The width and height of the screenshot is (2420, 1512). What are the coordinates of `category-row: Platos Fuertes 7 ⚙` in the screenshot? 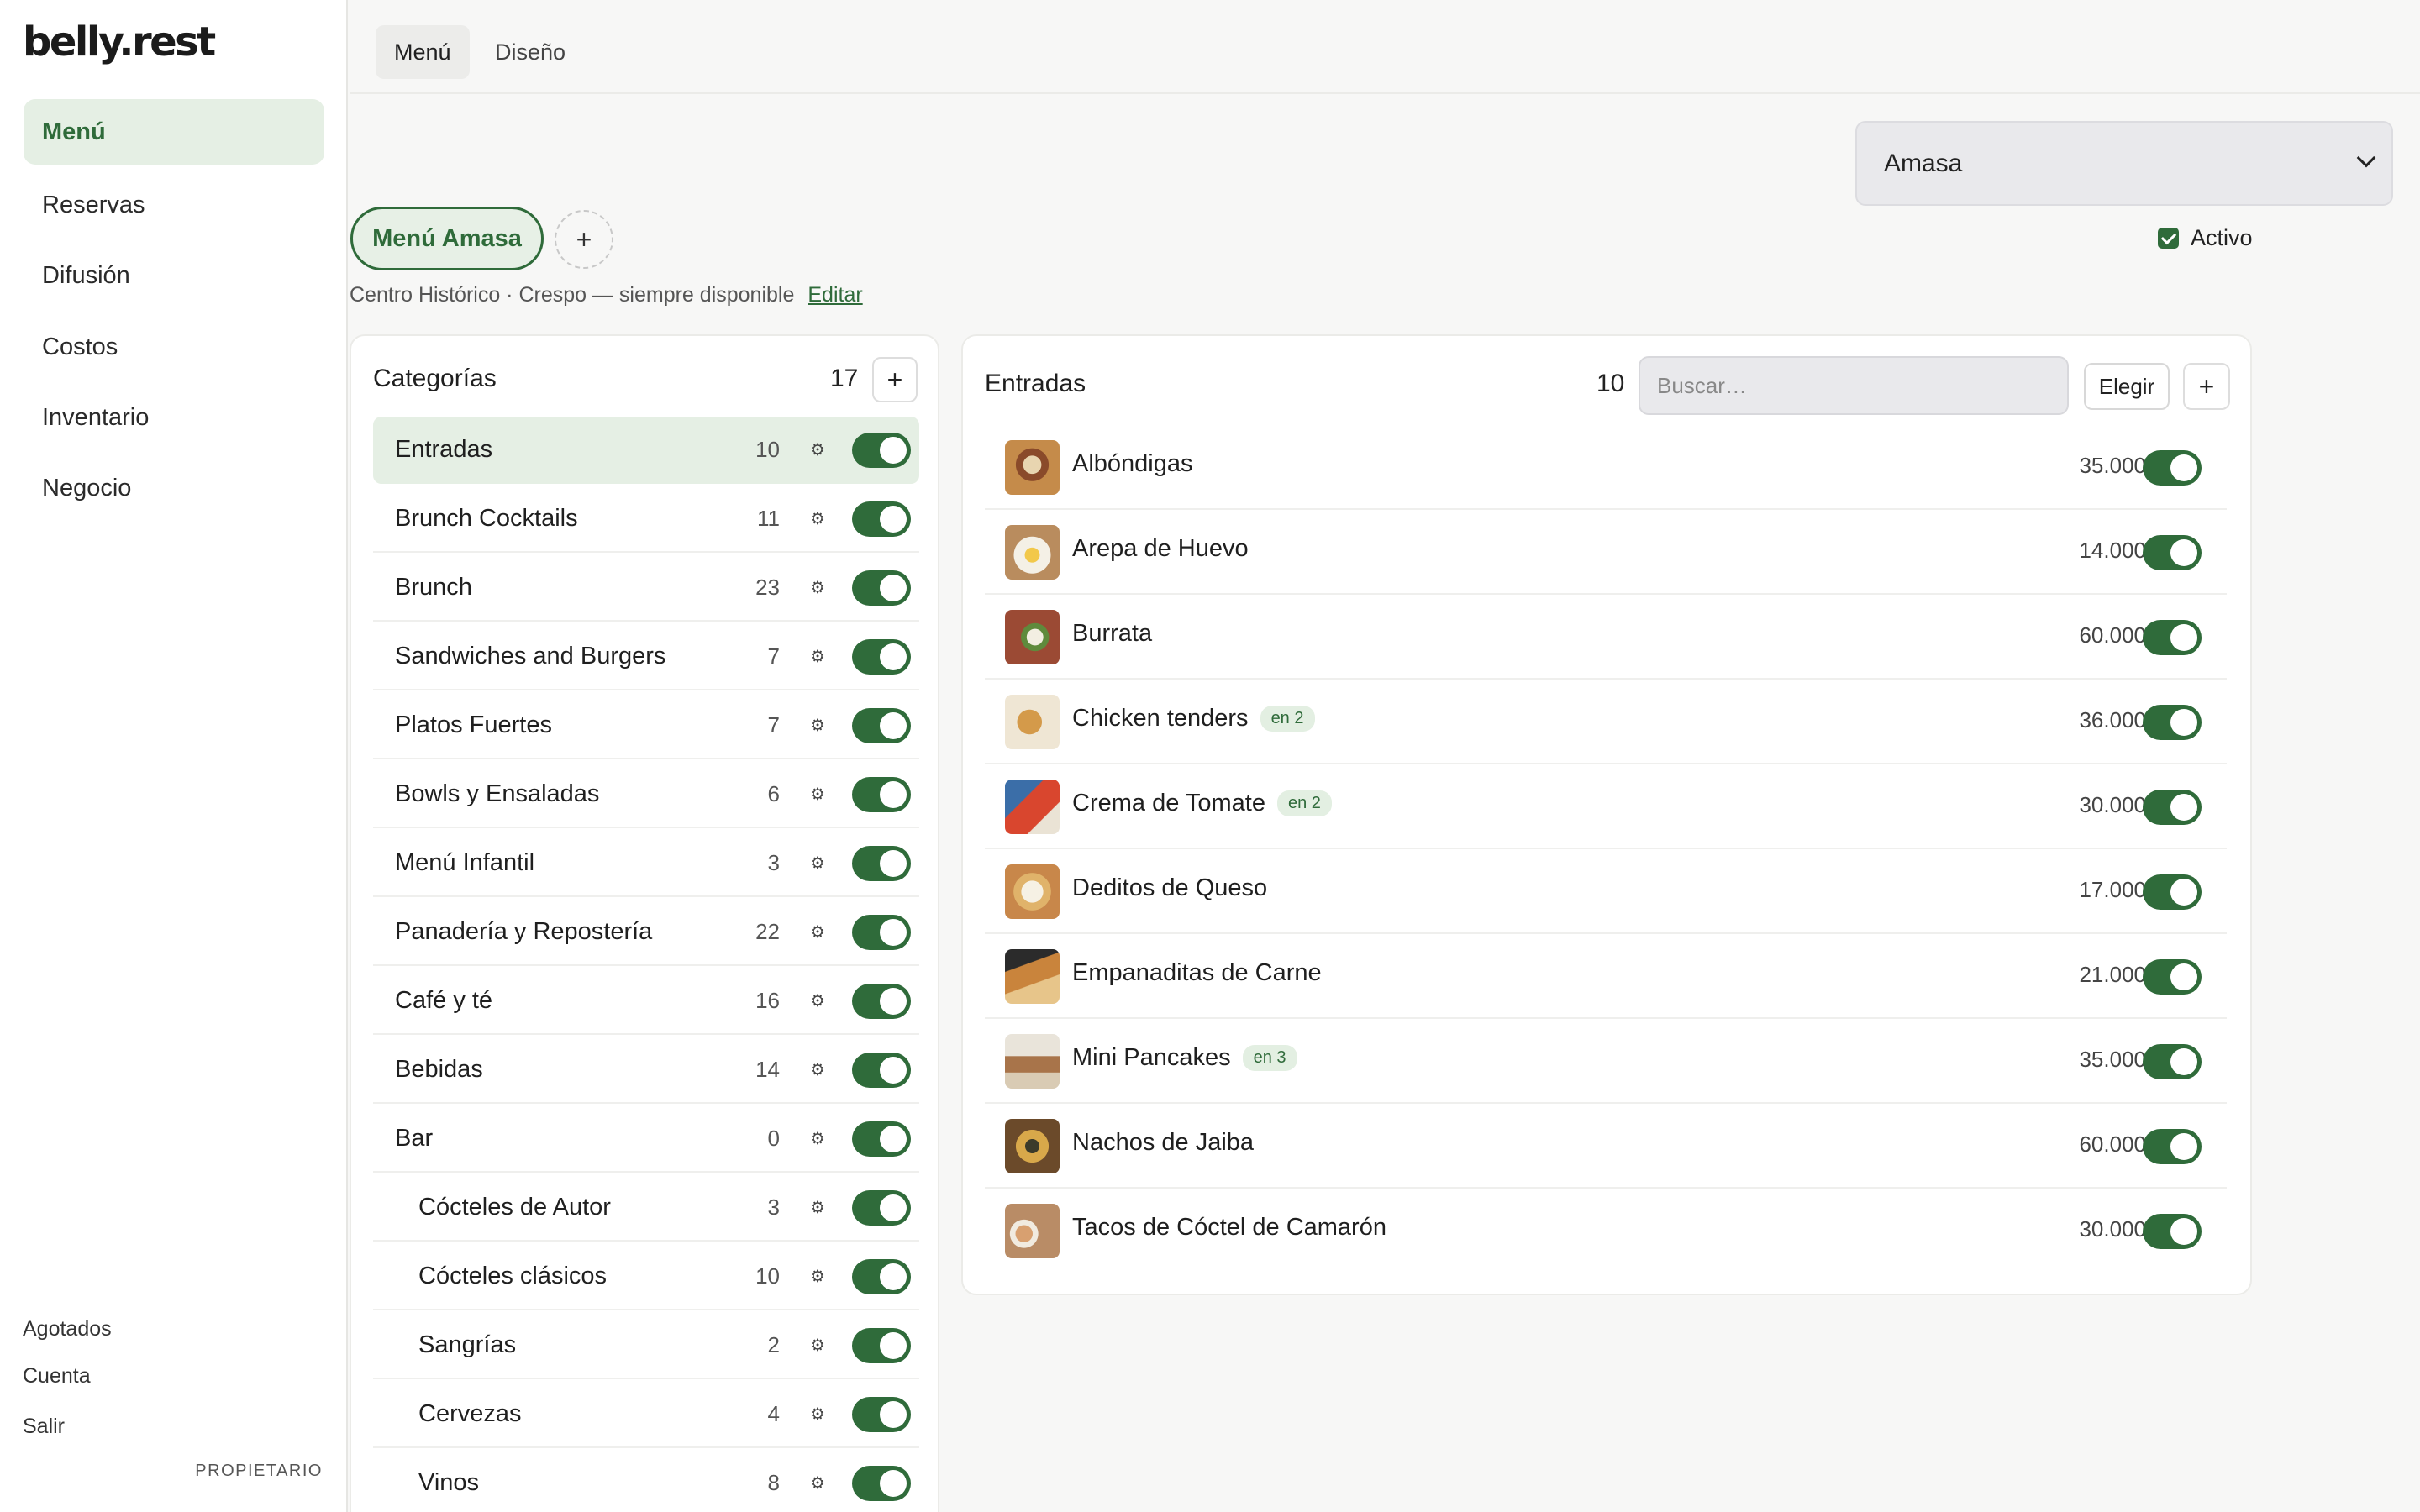 It's located at (646, 725).